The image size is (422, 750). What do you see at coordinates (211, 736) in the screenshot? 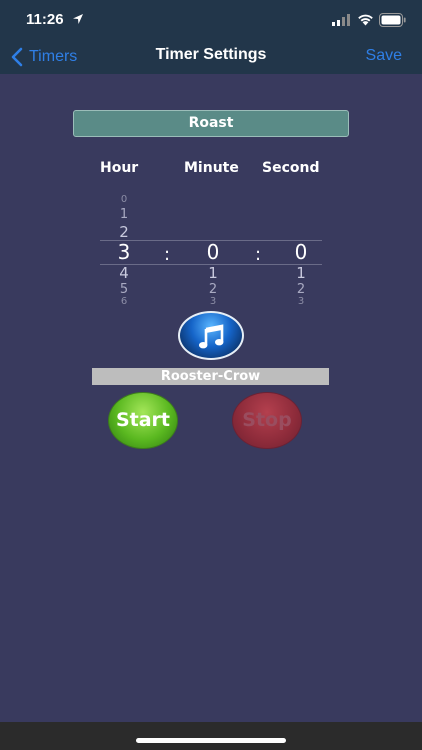
I see `home-indicator-area` at bounding box center [211, 736].